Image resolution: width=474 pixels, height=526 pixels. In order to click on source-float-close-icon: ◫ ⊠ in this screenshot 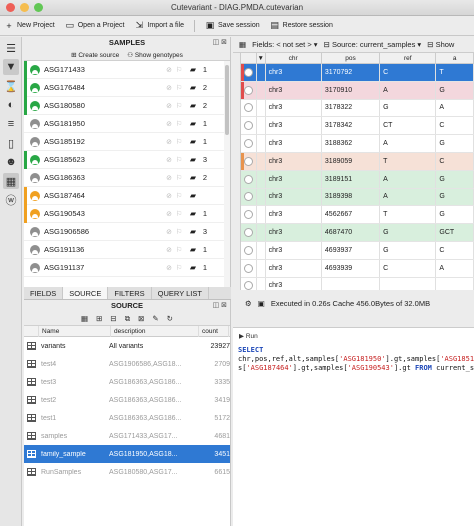, I will do `click(220, 306)`.